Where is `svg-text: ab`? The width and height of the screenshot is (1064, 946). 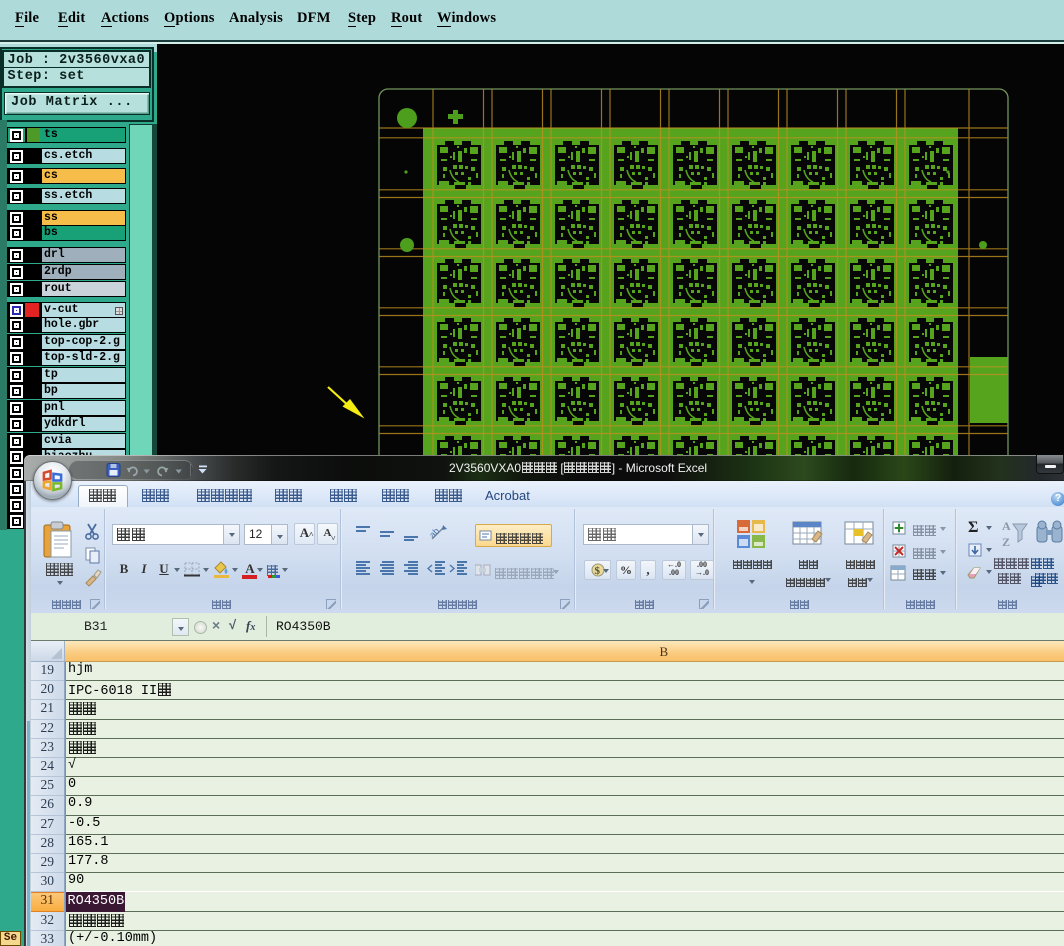 svg-text: ab is located at coordinates (435, 533).